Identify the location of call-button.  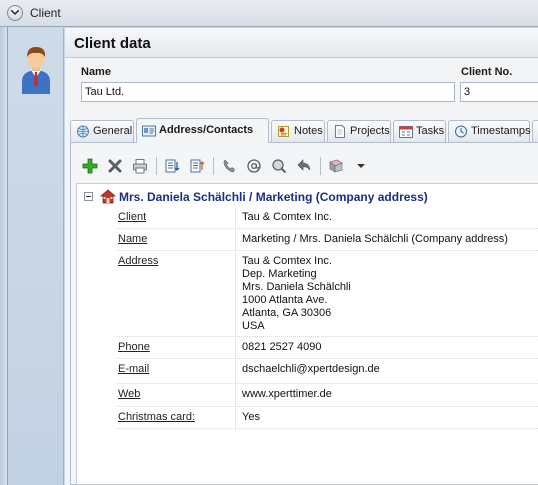
(229, 166).